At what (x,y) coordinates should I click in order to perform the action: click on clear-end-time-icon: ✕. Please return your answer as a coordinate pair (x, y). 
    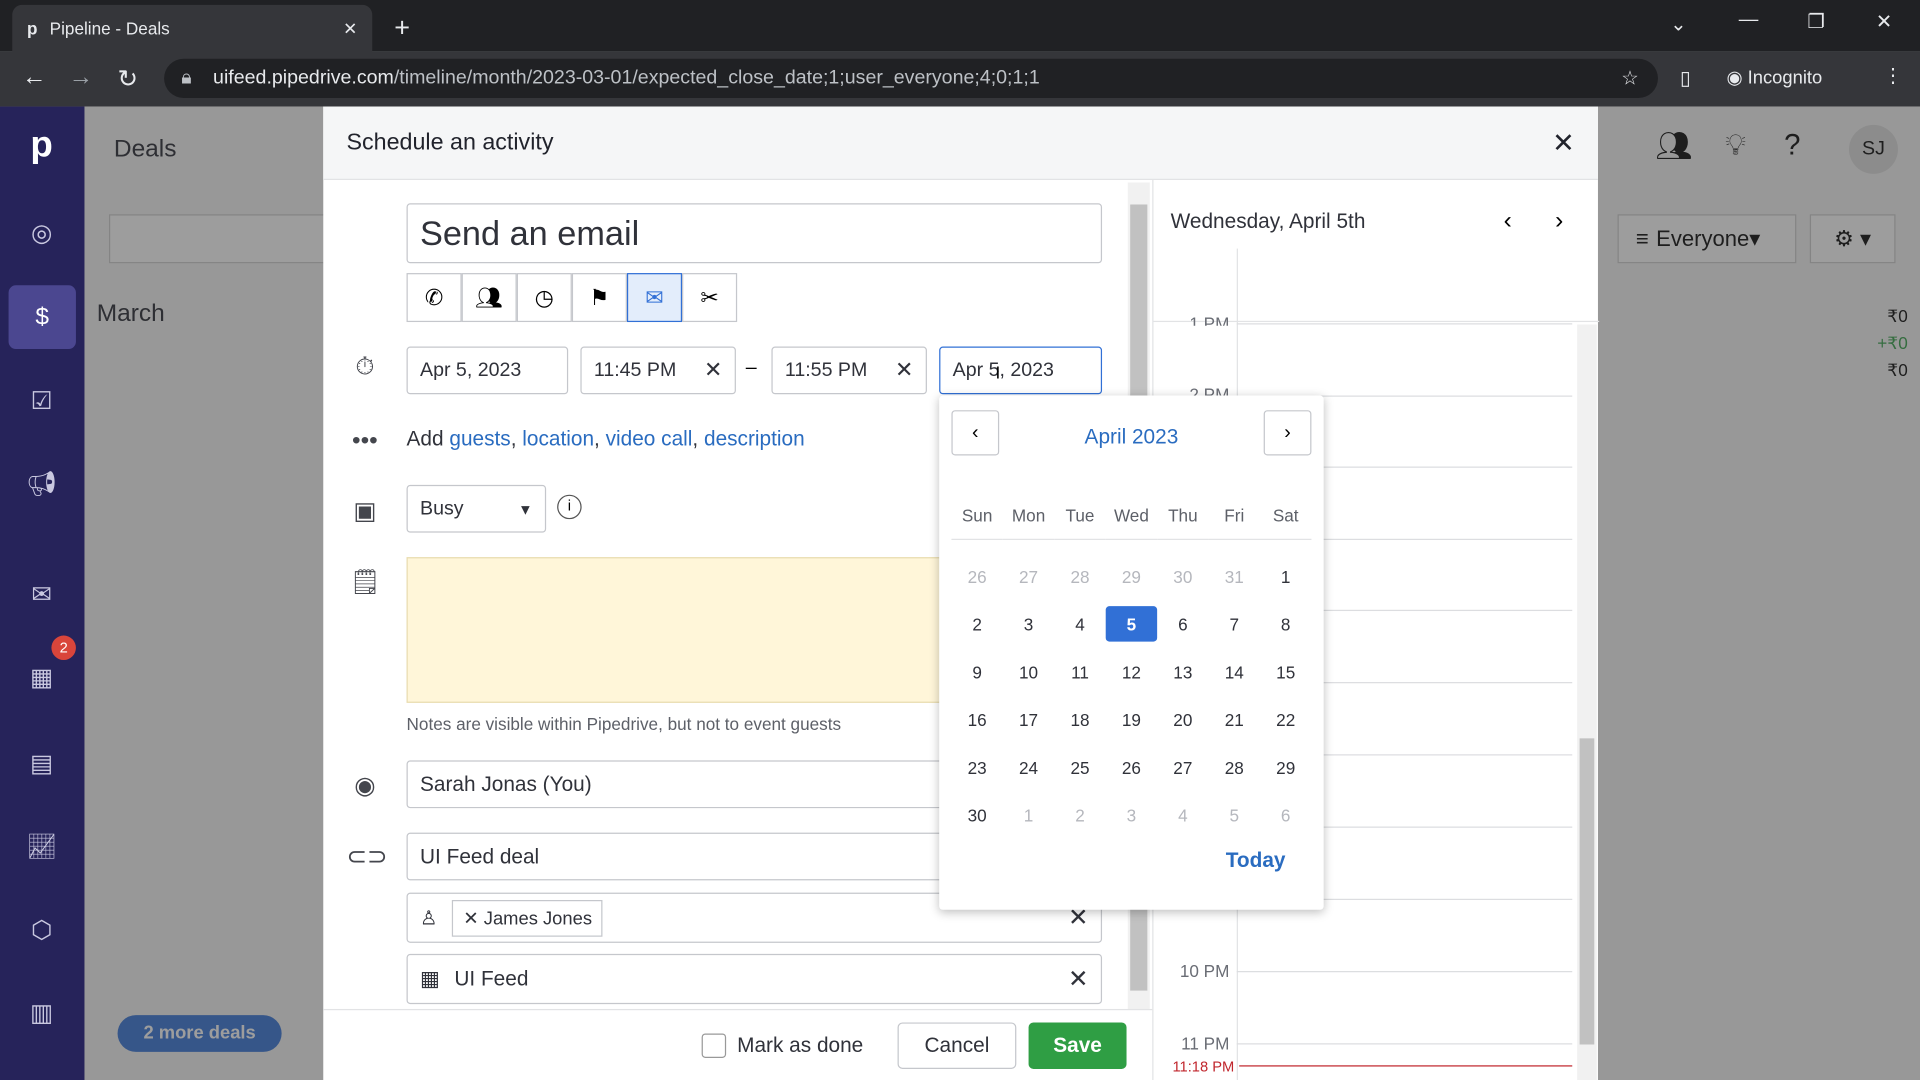
    Looking at the image, I should click on (904, 371).